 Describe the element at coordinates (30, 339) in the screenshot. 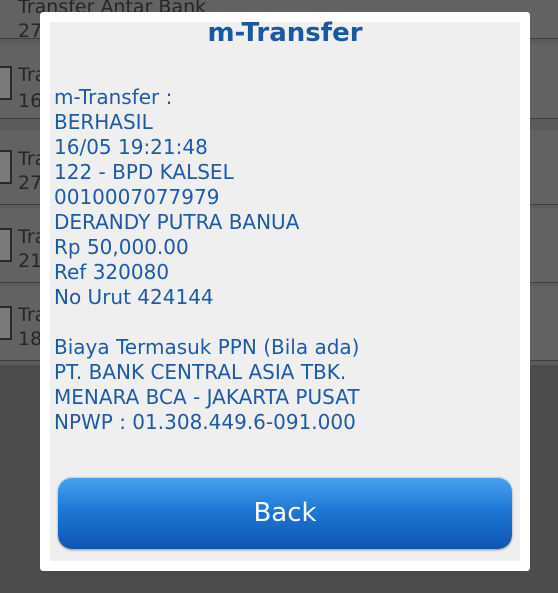

I see `list-item-subtitle: 18` at that location.